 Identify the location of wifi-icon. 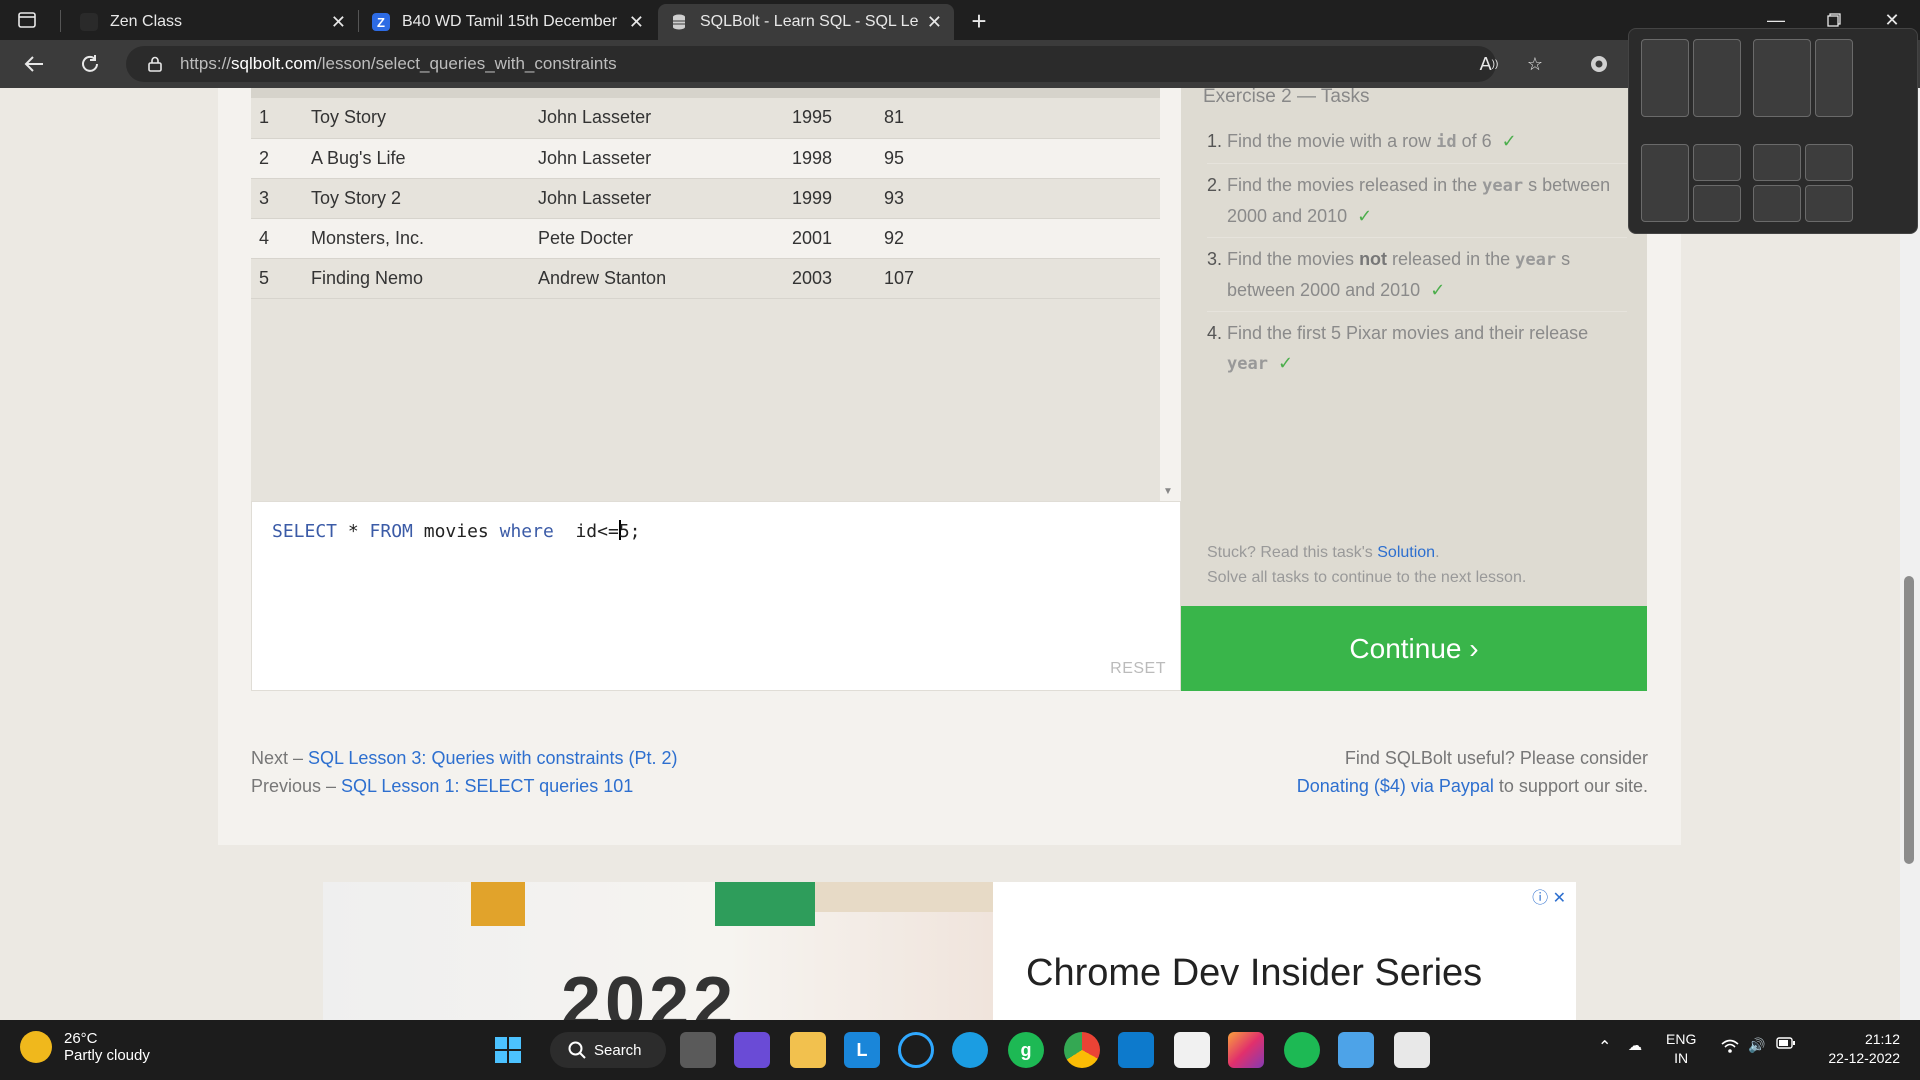
(1730, 1048).